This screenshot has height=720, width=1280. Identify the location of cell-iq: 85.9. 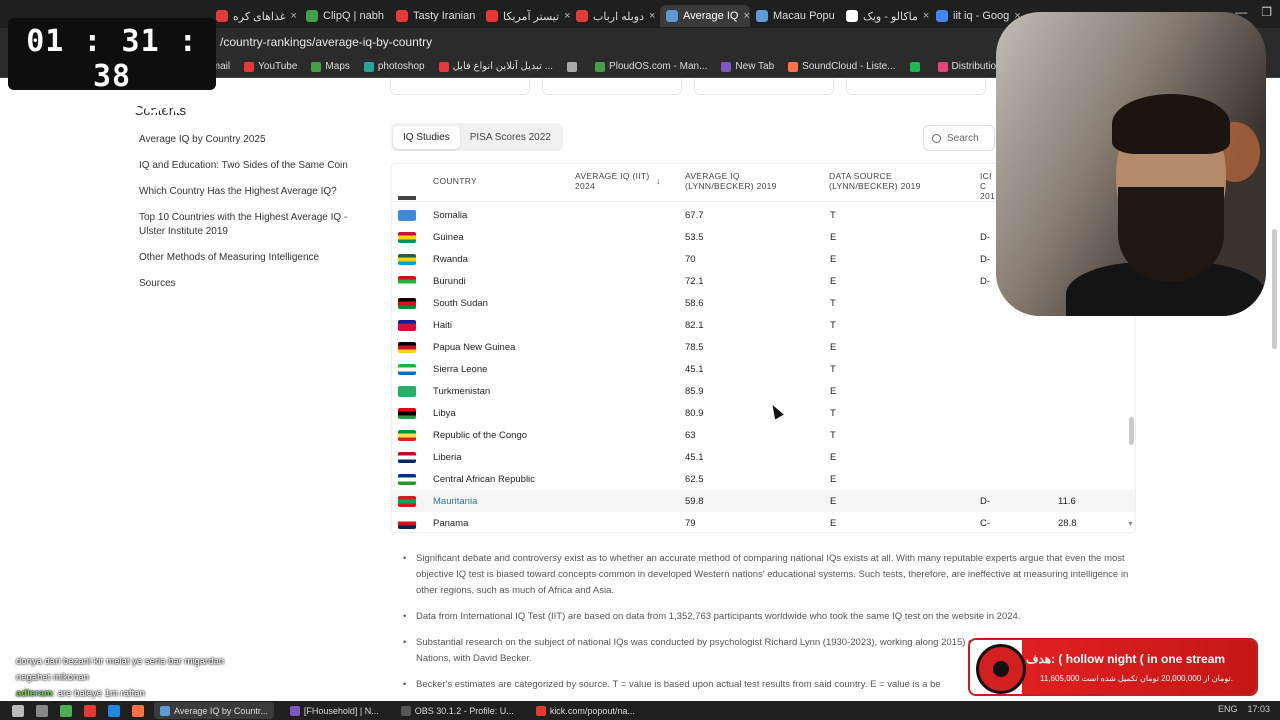
(694, 391).